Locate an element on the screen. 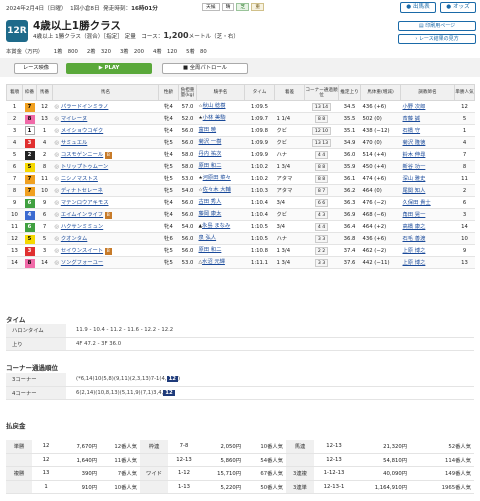 This screenshot has width=480, height=501. corner-order: 13 14 is located at coordinates (321, 106).